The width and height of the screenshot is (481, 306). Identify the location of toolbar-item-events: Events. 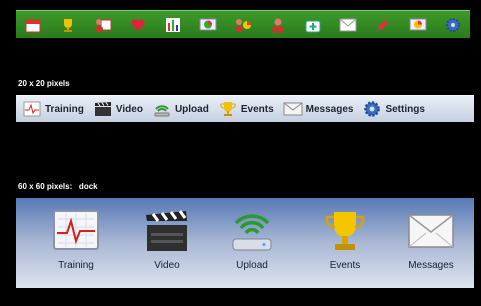
(246, 109).